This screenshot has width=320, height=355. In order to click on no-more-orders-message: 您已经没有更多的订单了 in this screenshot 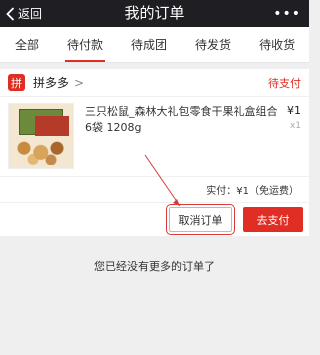, I will do `click(154, 266)`.